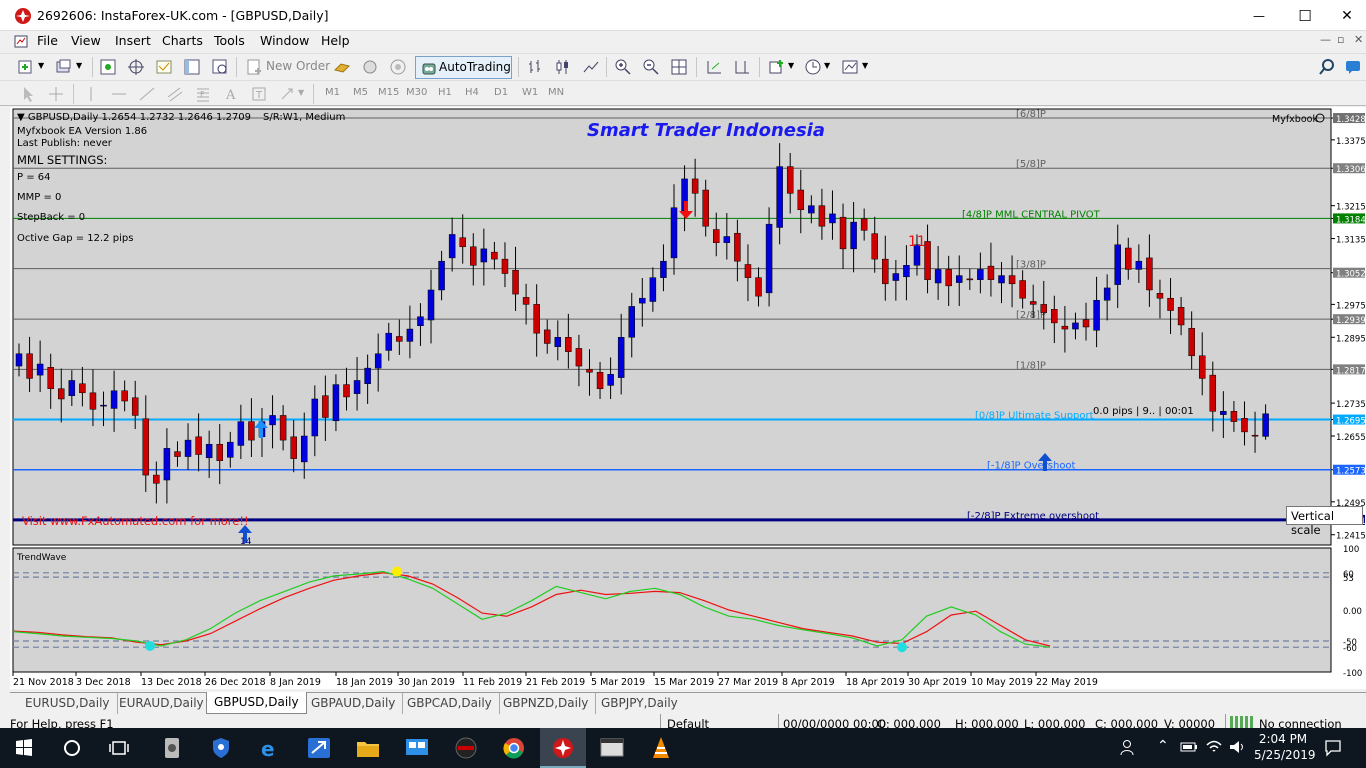 Image resolution: width=1366 pixels, height=768 pixels. I want to click on windows-start-icon, so click(24, 748).